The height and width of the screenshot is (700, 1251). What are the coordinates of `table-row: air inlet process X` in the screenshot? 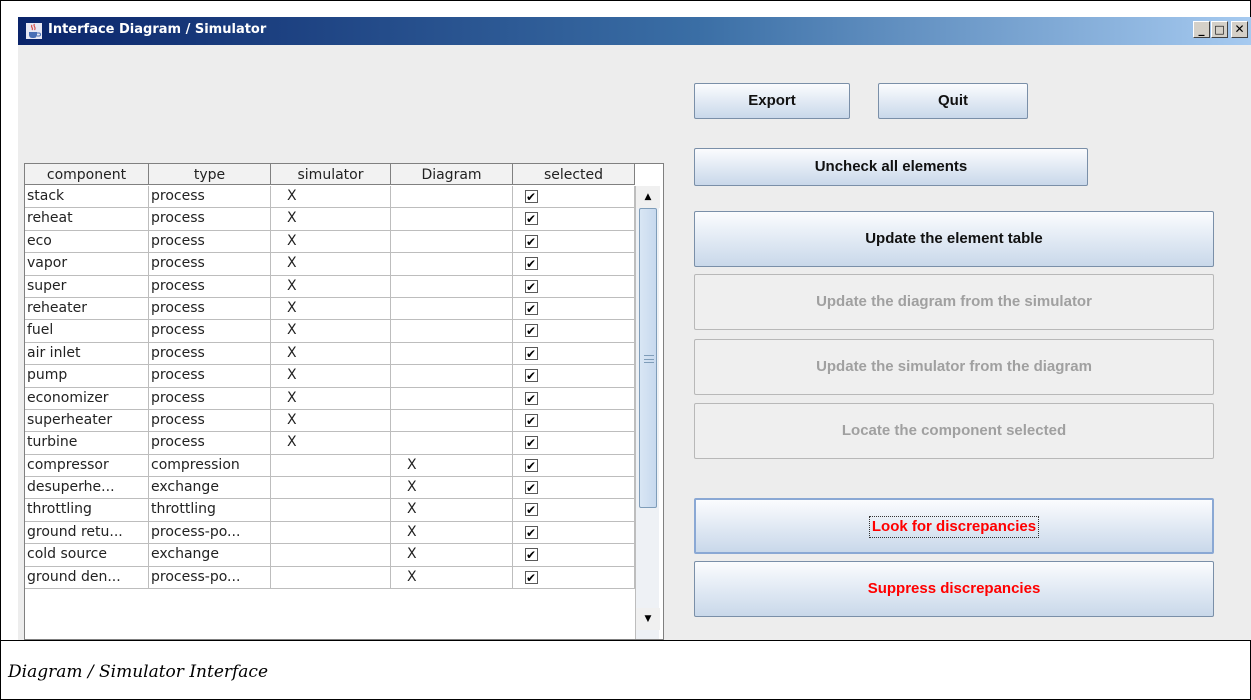 It's located at (330, 354).